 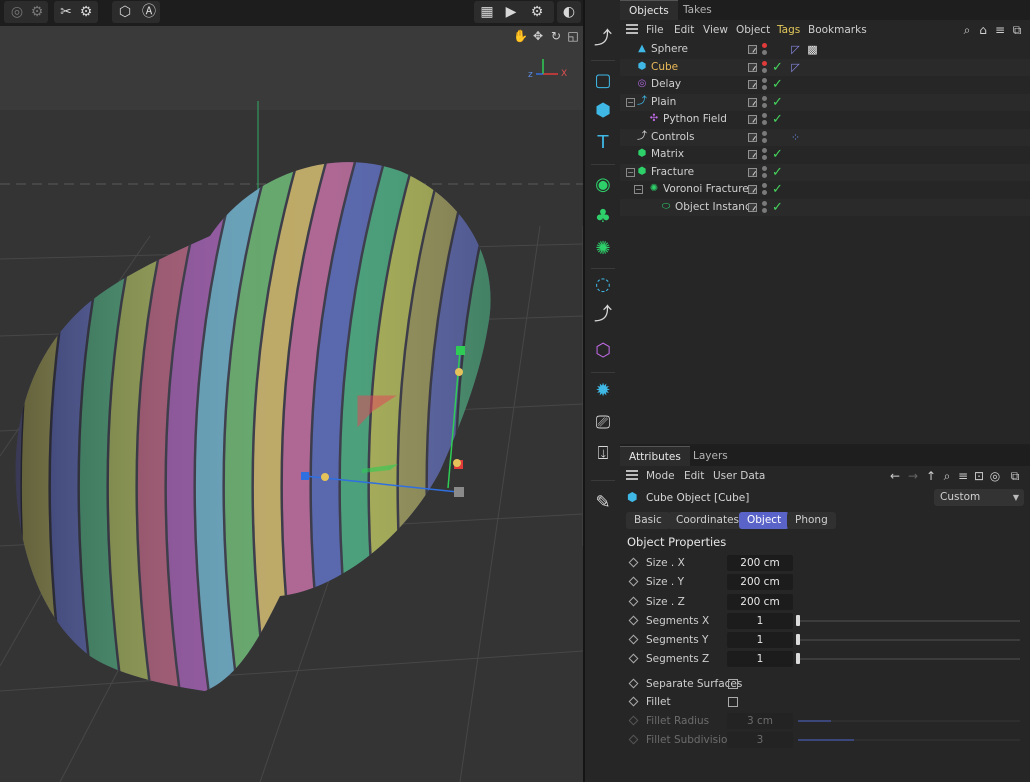 What do you see at coordinates (603, 81) in the screenshot?
I see `spline-primitive-icon: ▢` at bounding box center [603, 81].